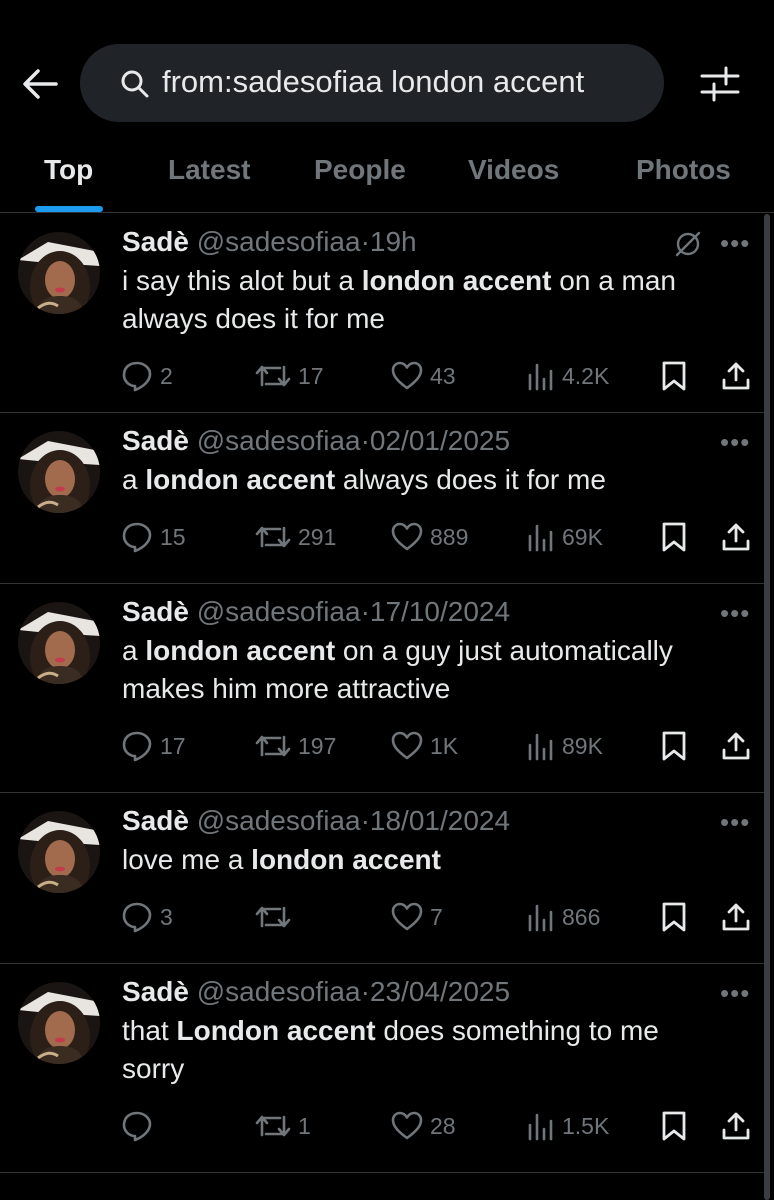  I want to click on views-count: 89K, so click(582, 745).